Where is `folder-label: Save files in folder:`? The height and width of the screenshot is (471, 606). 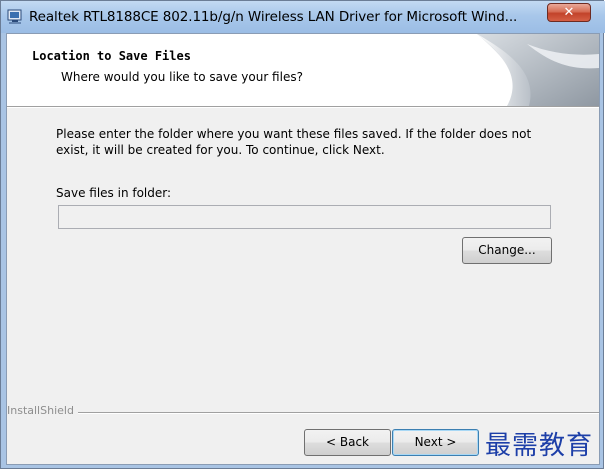 folder-label: Save files in folder: is located at coordinates (114, 193).